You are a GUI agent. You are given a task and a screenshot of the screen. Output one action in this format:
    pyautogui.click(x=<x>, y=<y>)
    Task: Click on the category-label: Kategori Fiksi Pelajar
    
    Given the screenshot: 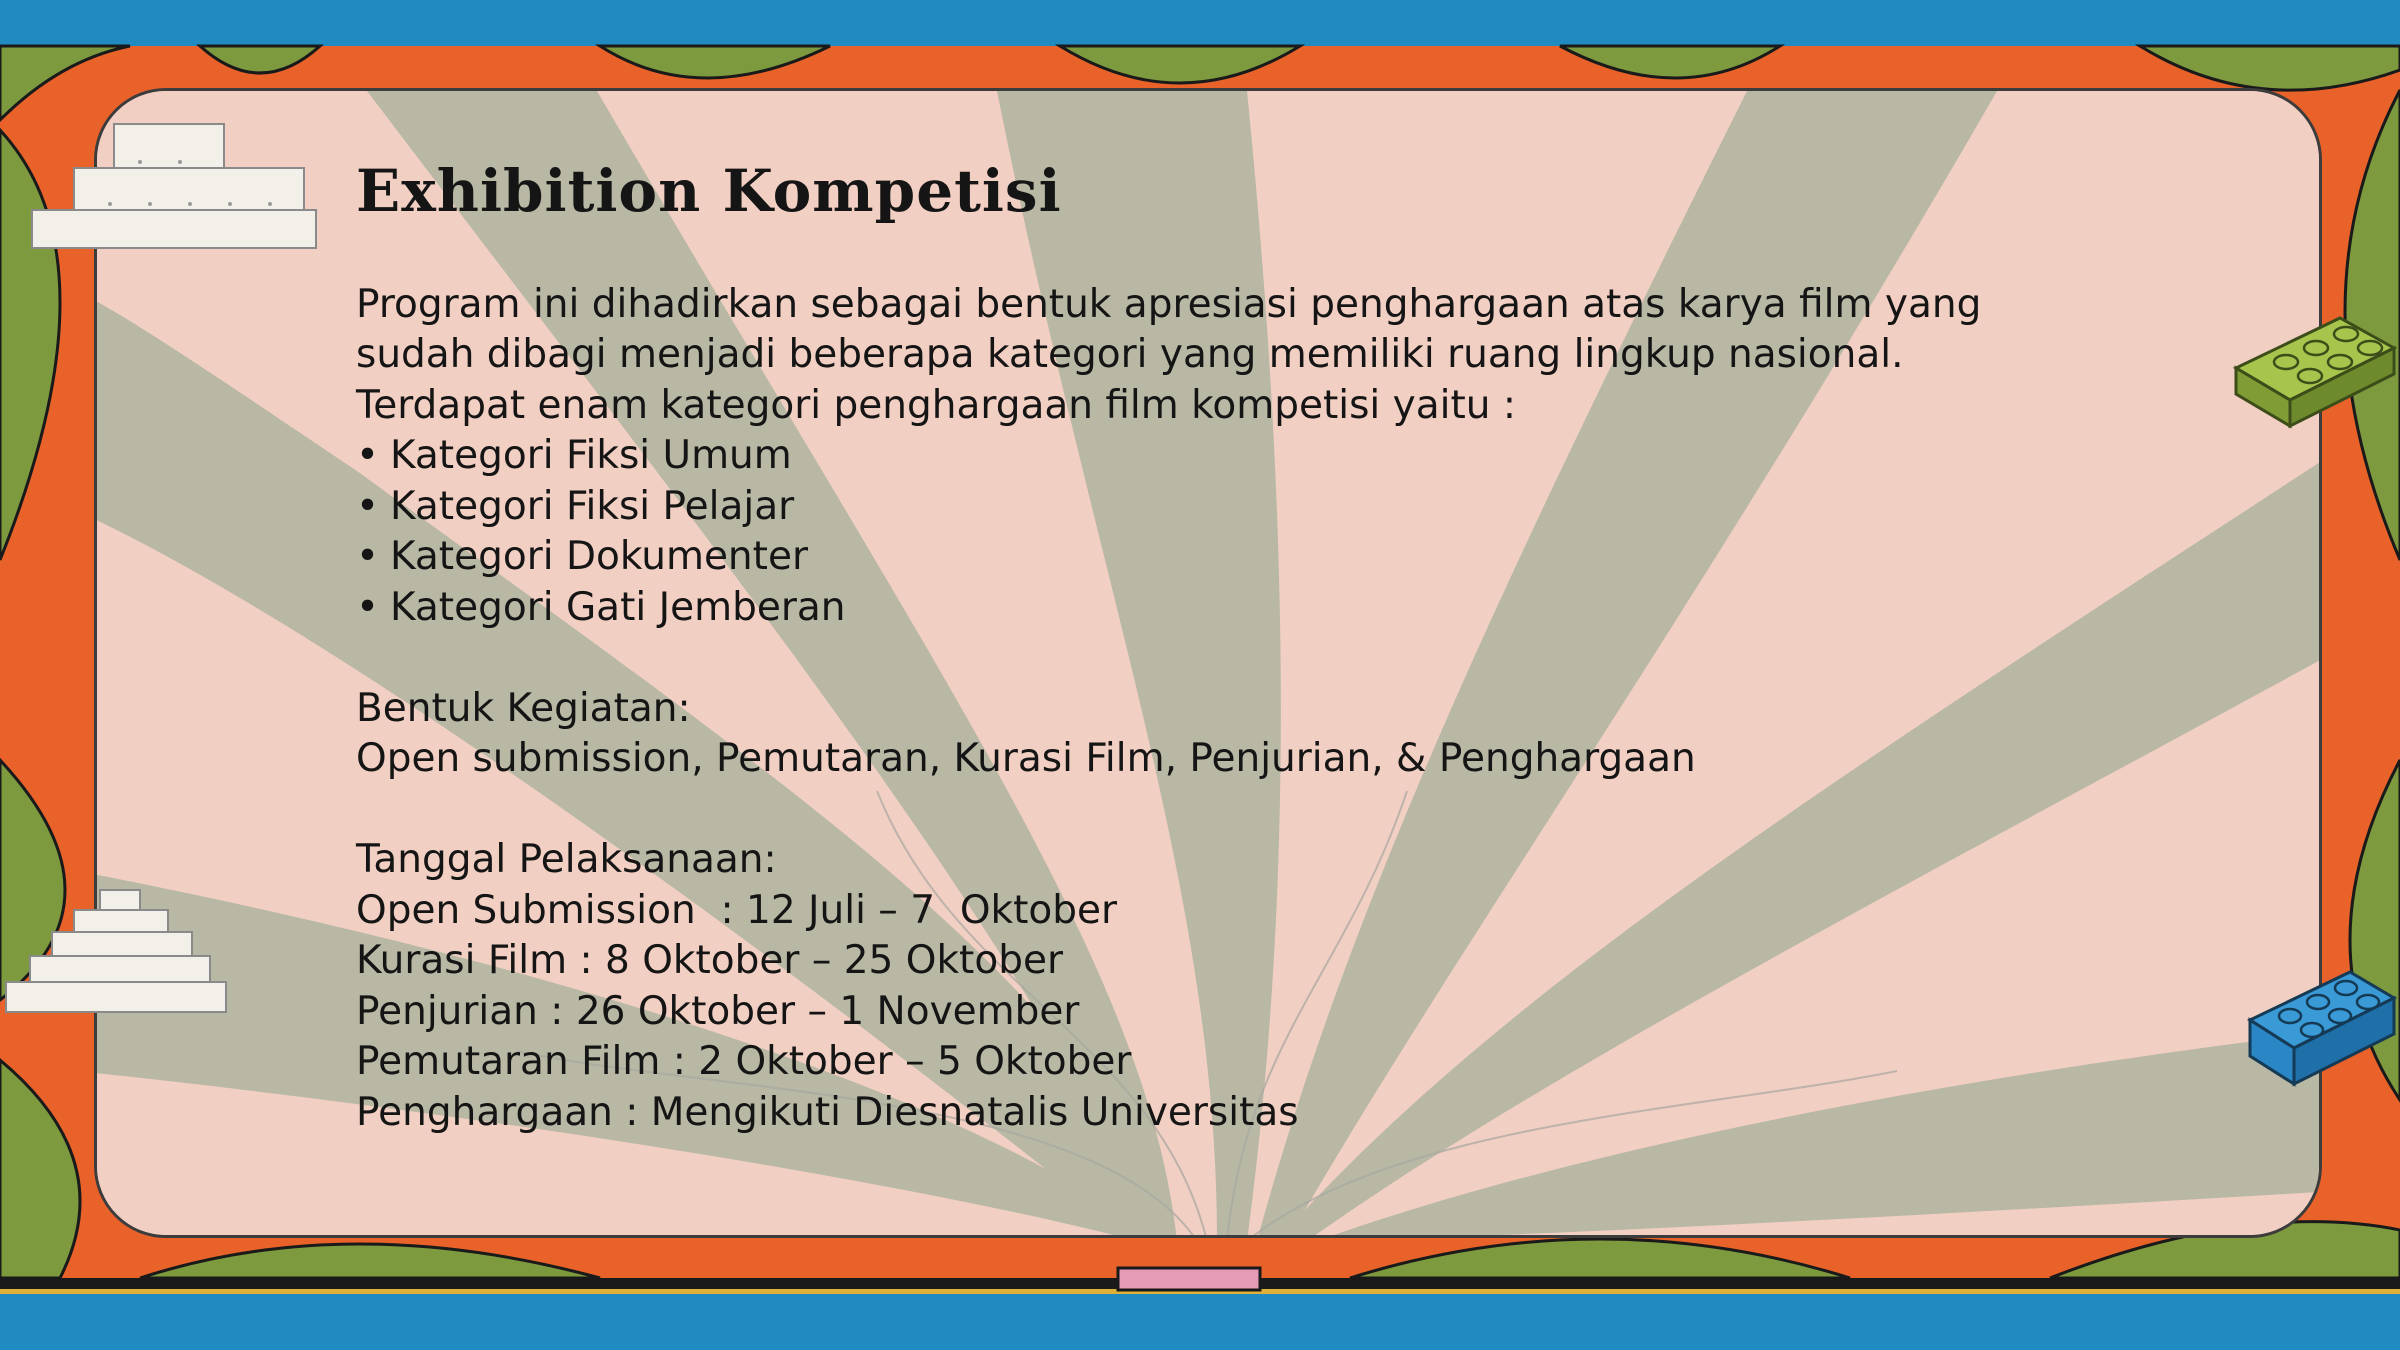 What is the action you would take?
    pyautogui.click(x=592, y=506)
    